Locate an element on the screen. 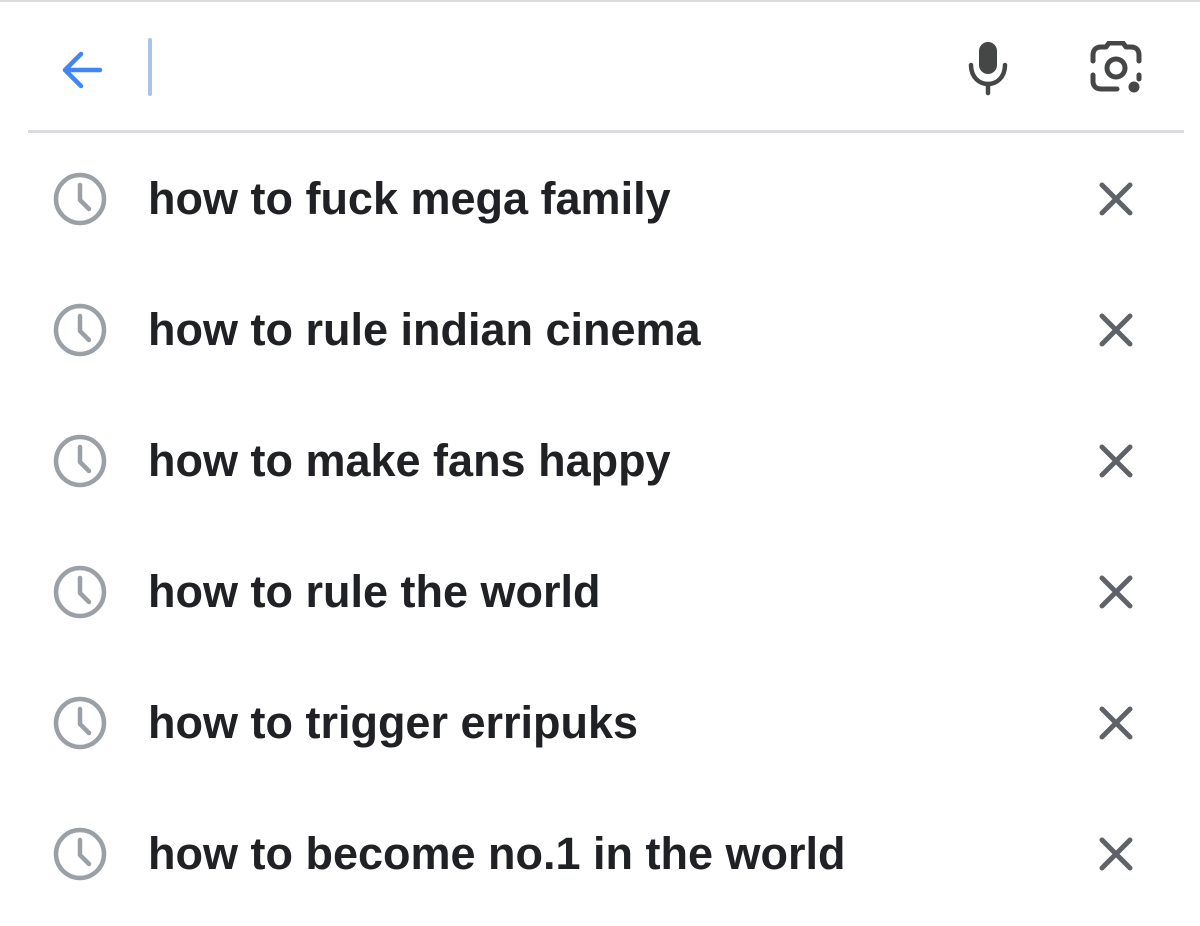 This screenshot has height=926, width=1200. history-item-text: how to become no.1 in the world is located at coordinates (497, 853).